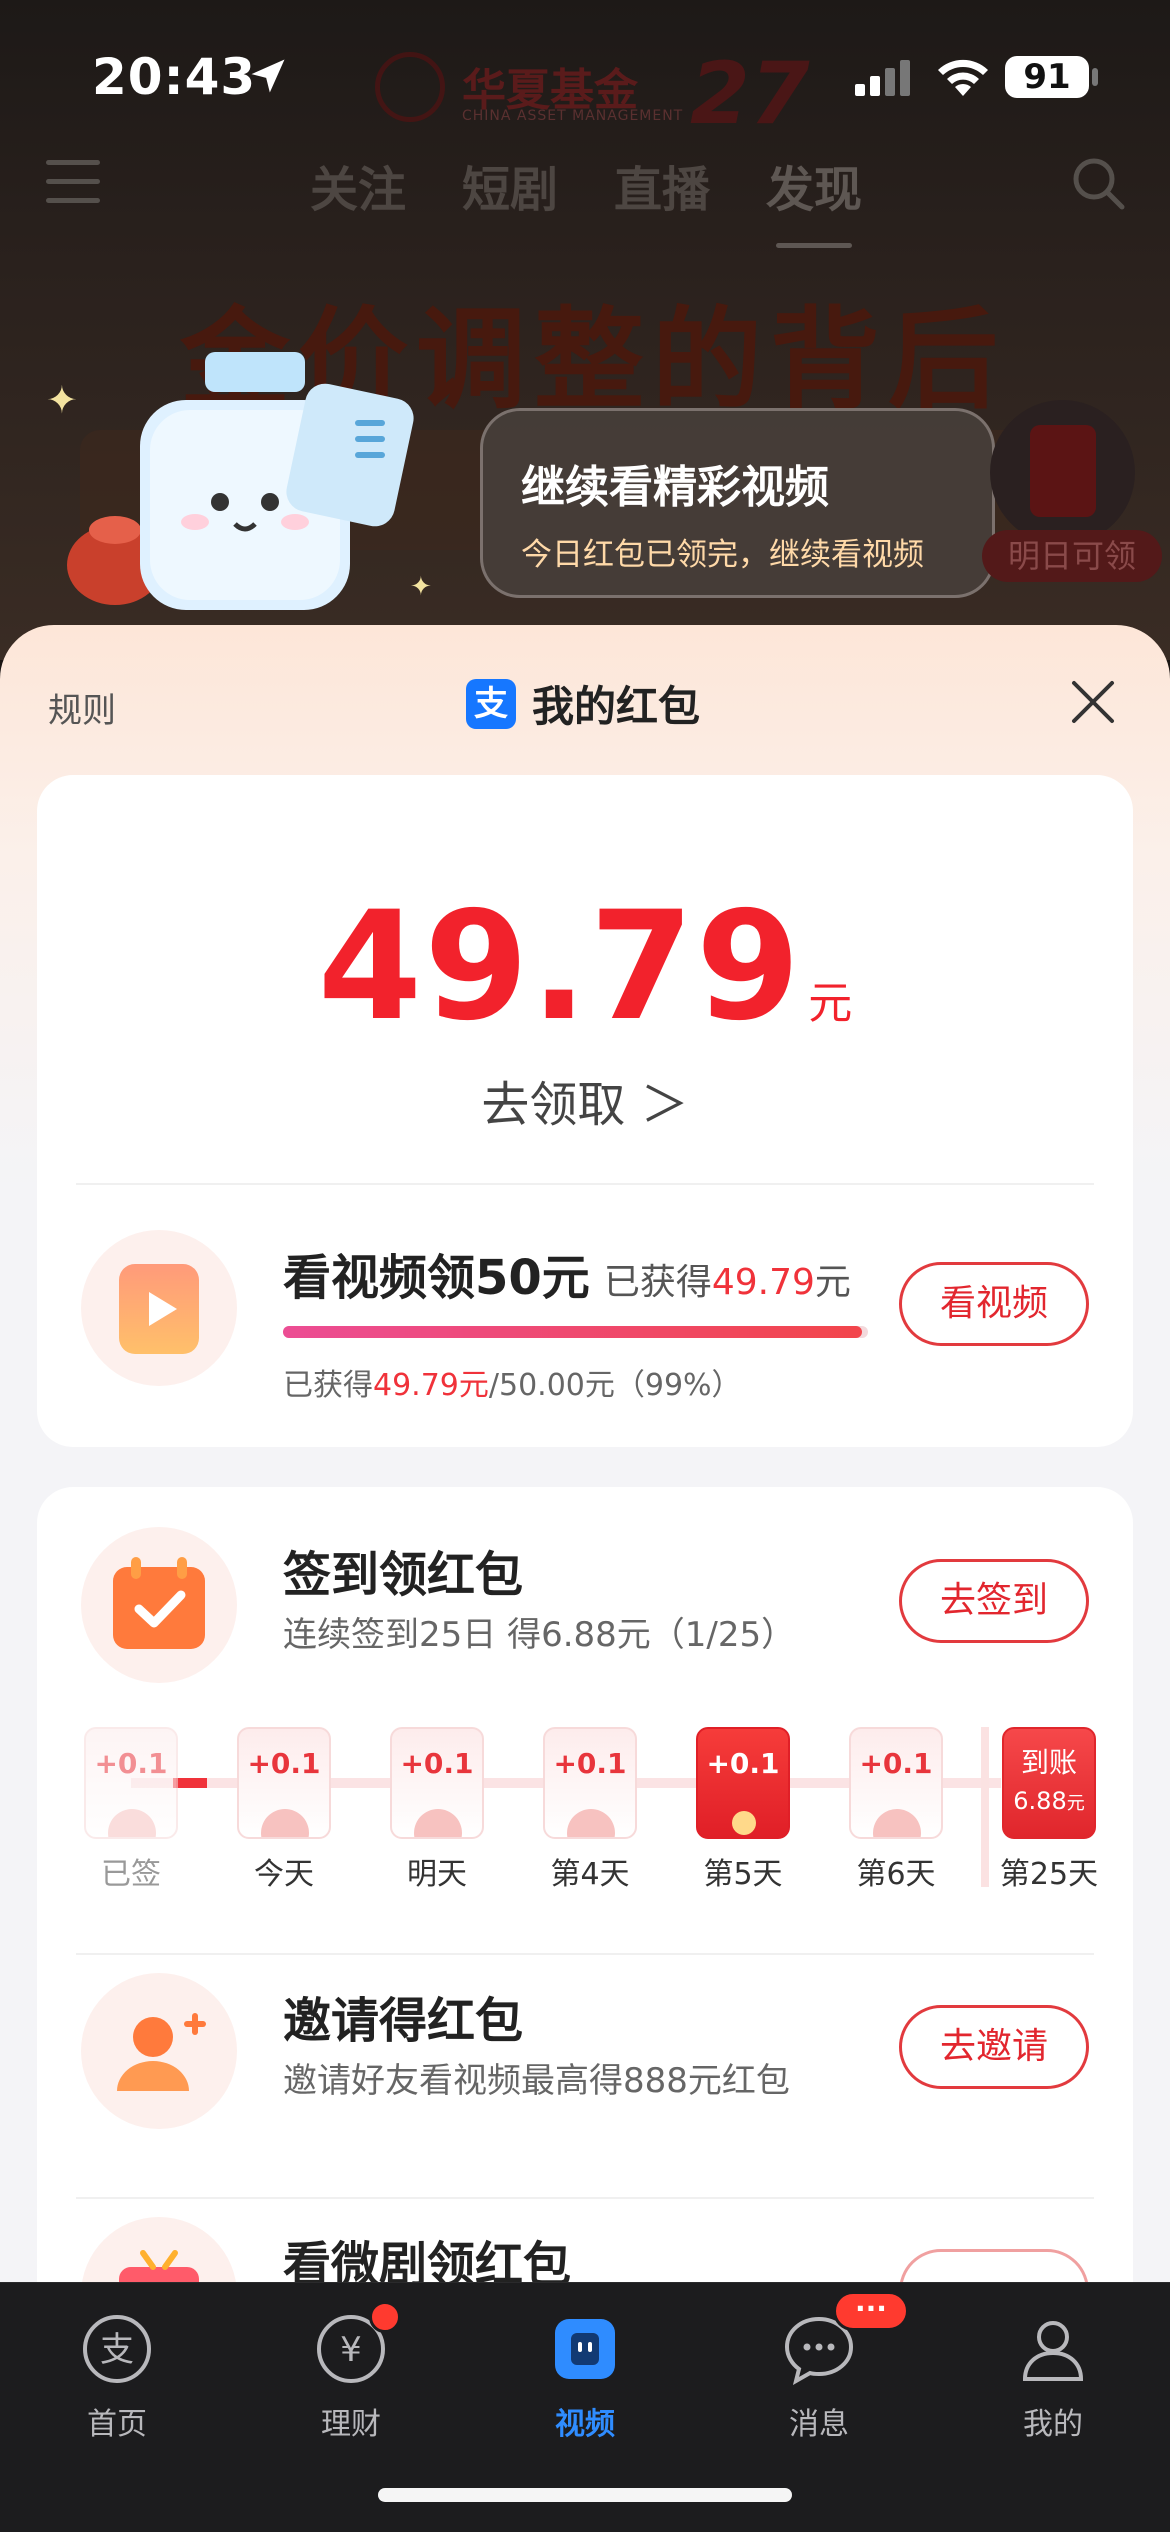 This screenshot has width=1170, height=2532. I want to click on checkin-desc: 连续签到25日 得6.88元（1/25）, so click(539, 1635).